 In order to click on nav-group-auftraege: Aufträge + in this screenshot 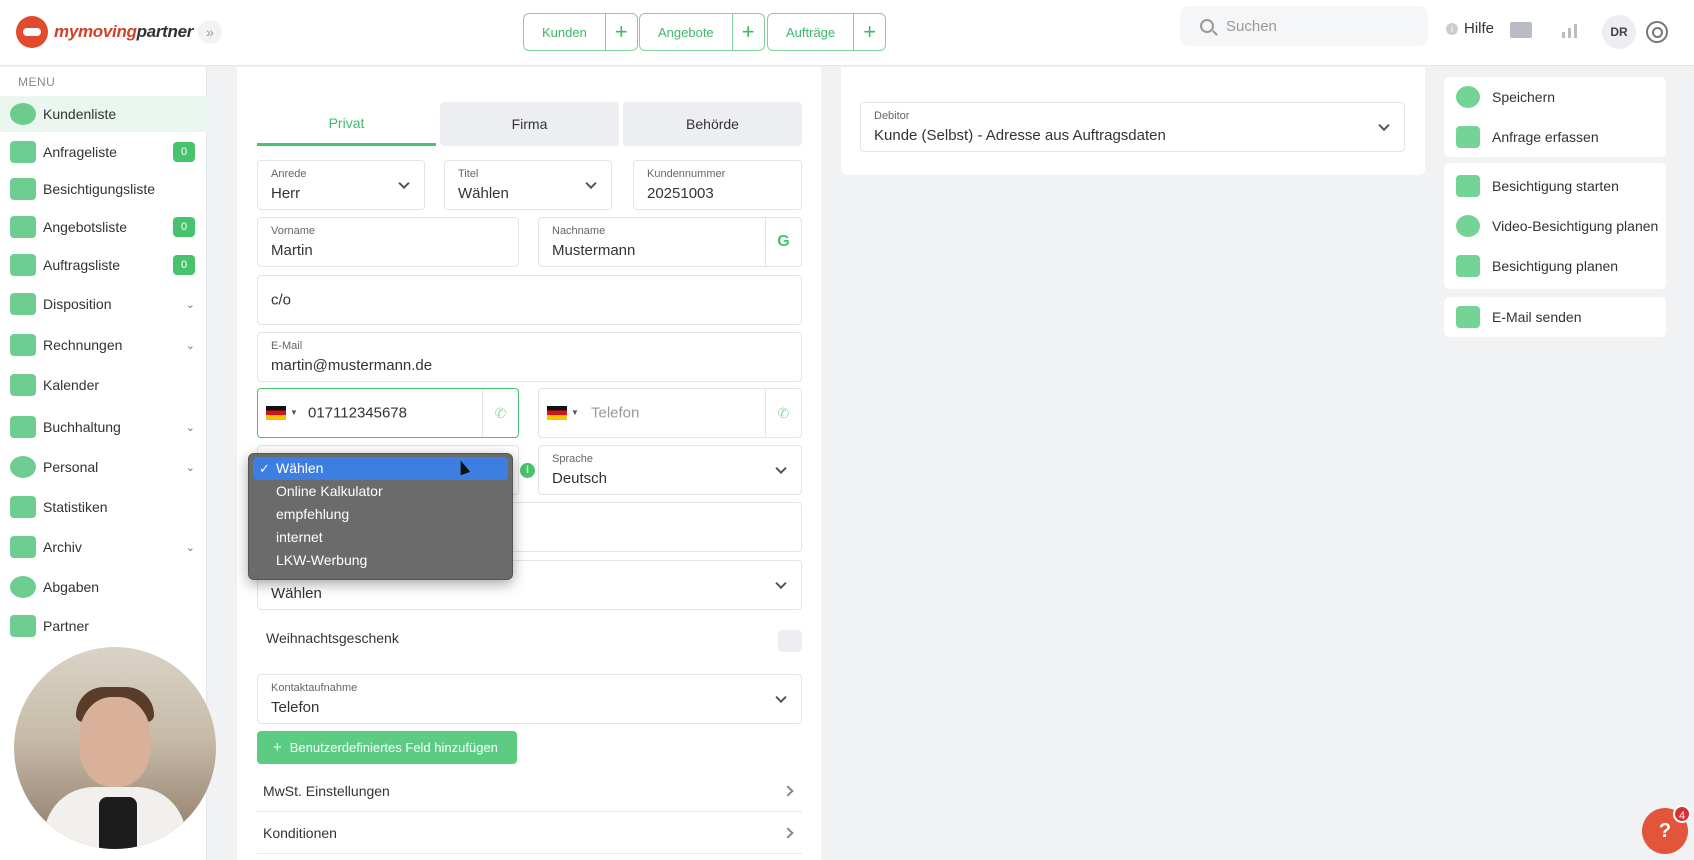, I will do `click(827, 32)`.